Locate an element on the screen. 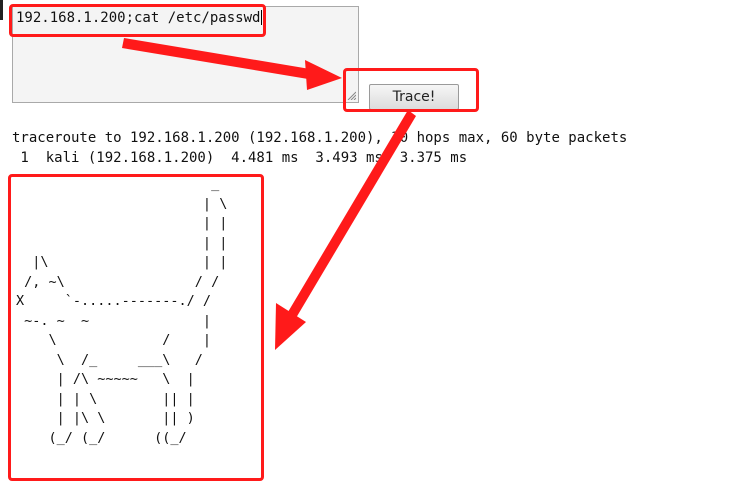  button-highlight-box is located at coordinates (411, 90).